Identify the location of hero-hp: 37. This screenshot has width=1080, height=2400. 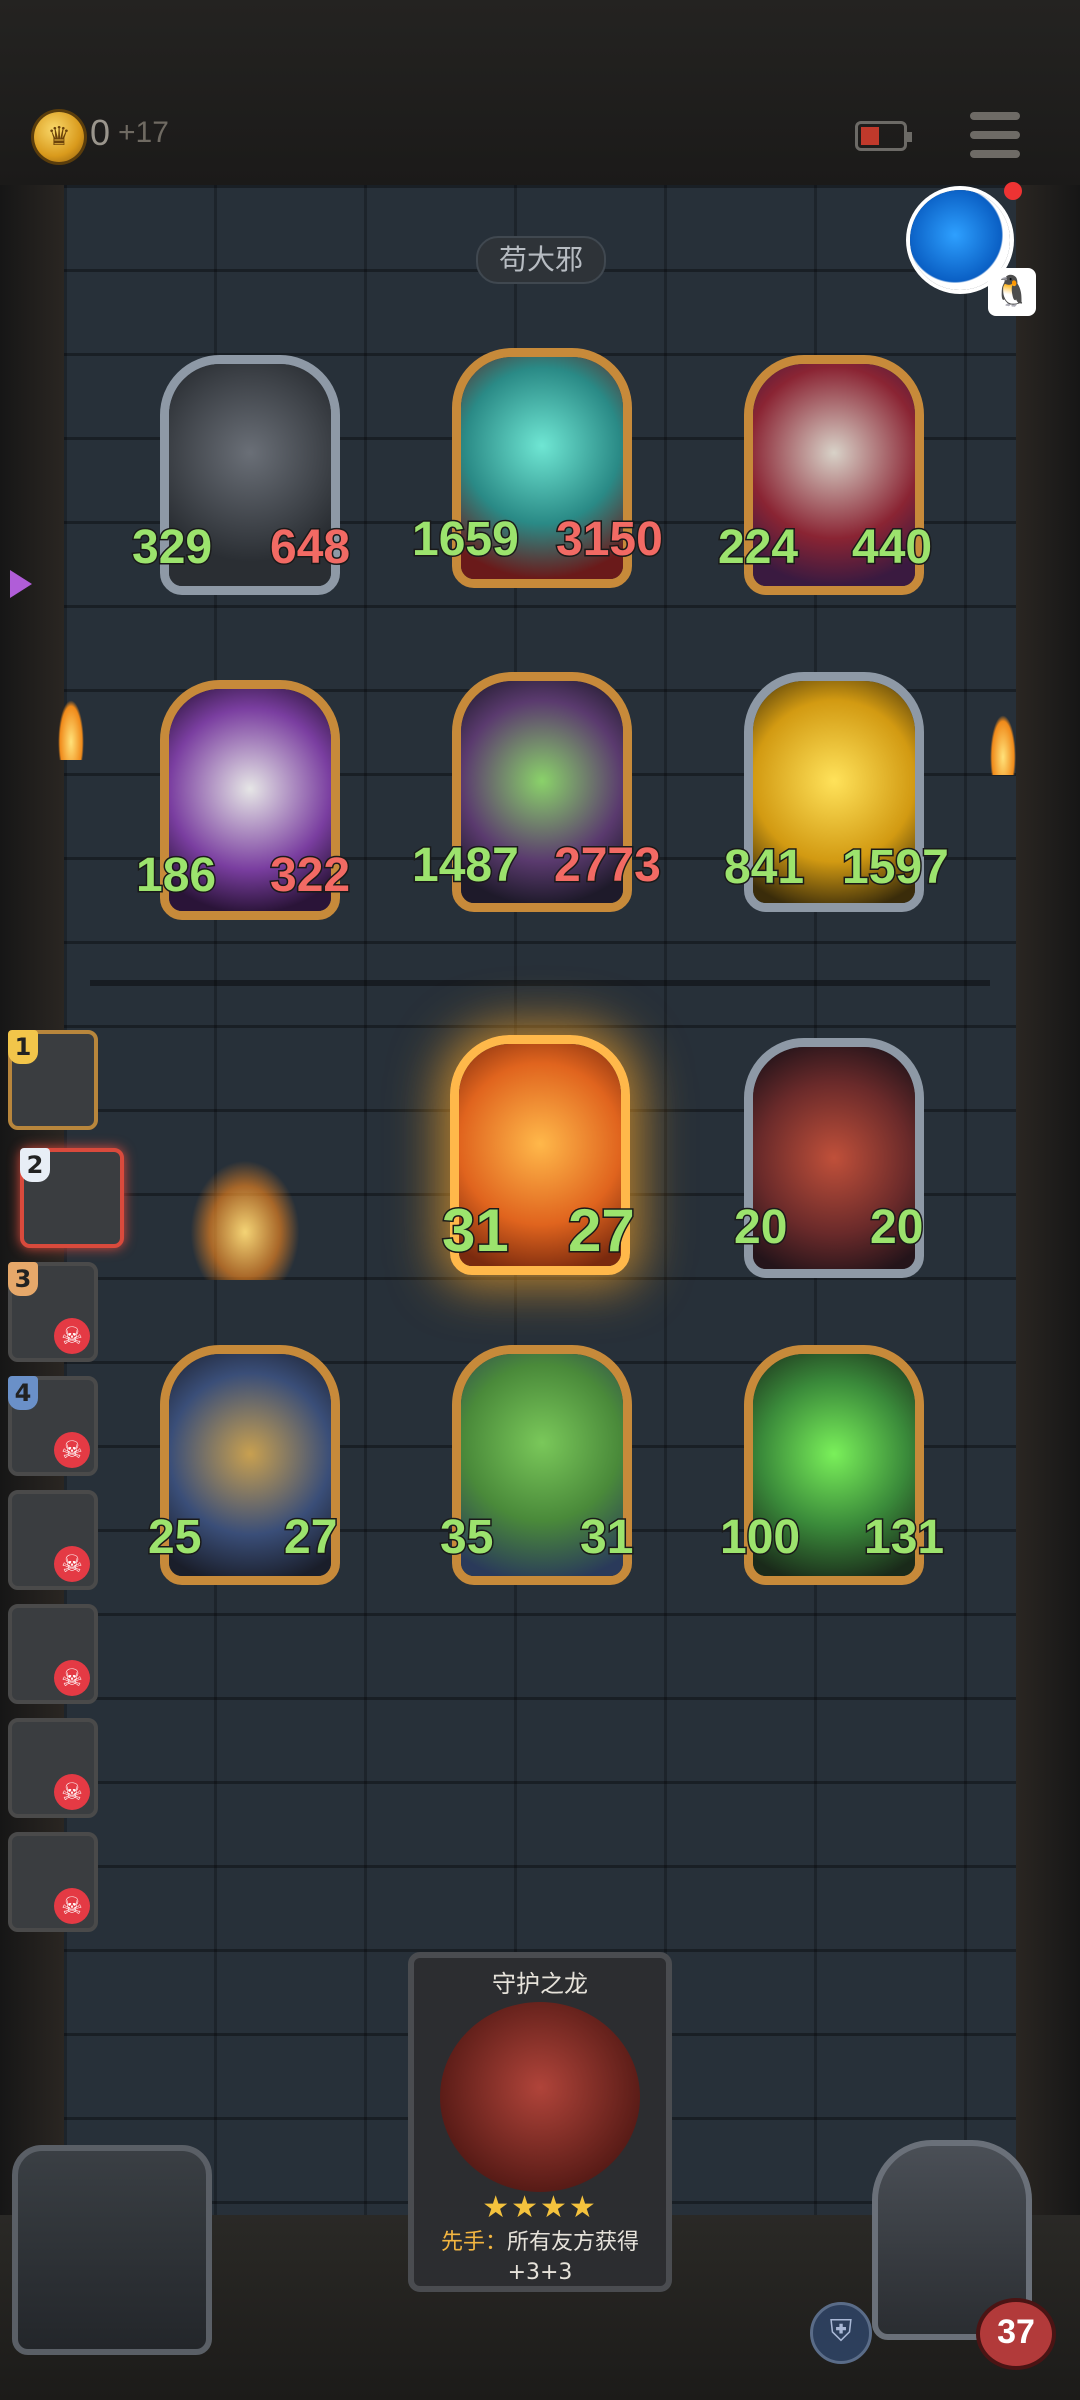
(1016, 2334).